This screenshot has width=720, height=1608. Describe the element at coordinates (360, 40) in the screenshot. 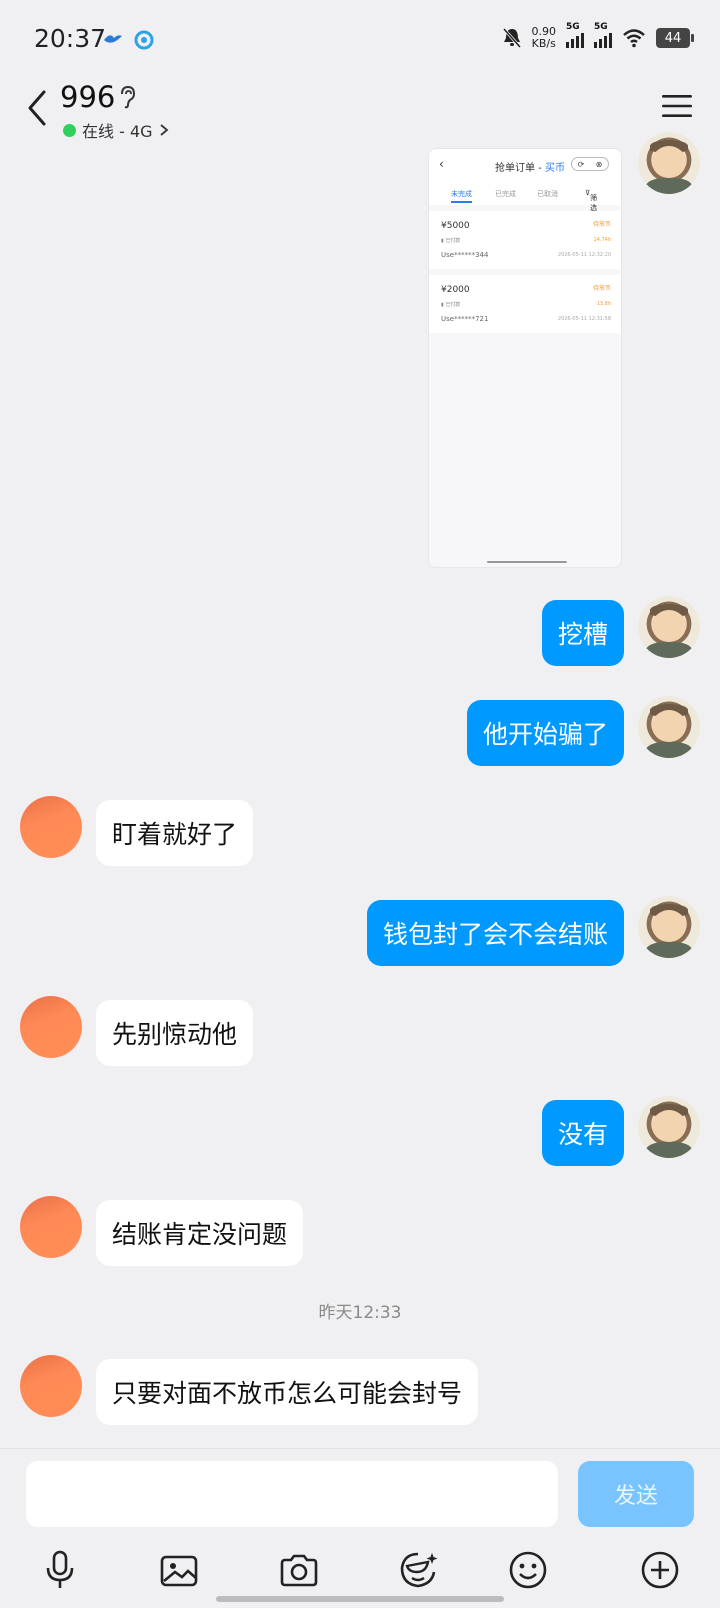

I see `status-bar: 20:37 0.90 KB/s 5G 5G 44` at that location.